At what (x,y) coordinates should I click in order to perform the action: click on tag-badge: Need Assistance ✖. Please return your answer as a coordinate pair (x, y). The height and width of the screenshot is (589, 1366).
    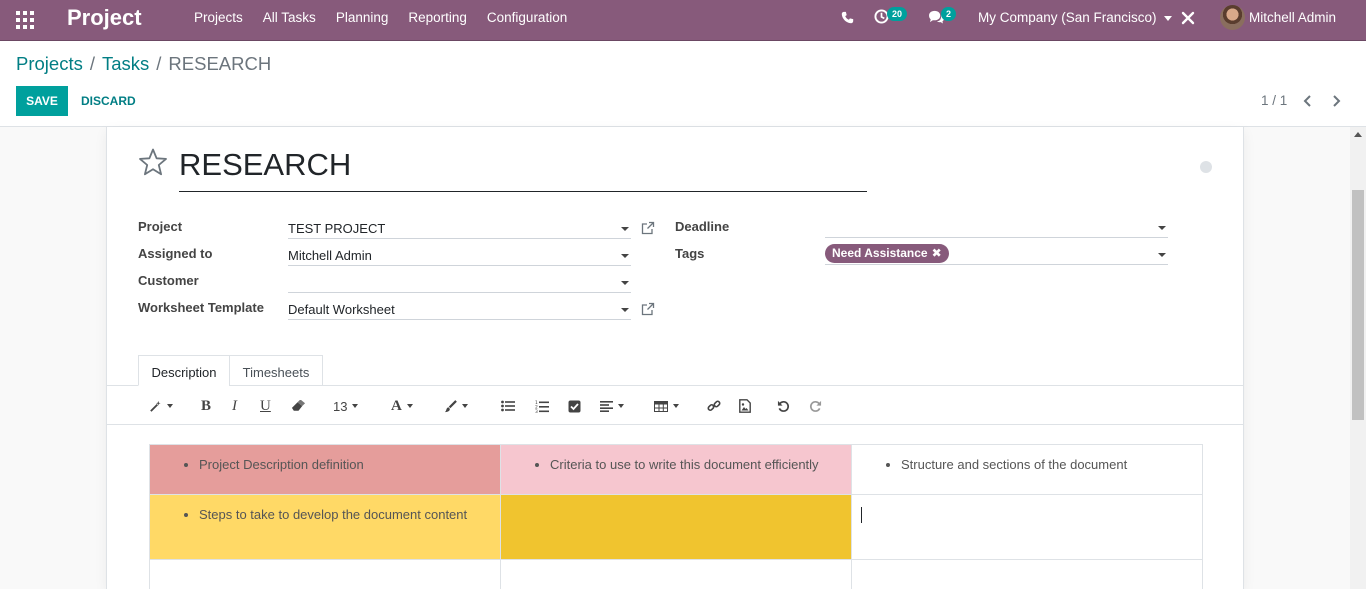
    Looking at the image, I should click on (887, 253).